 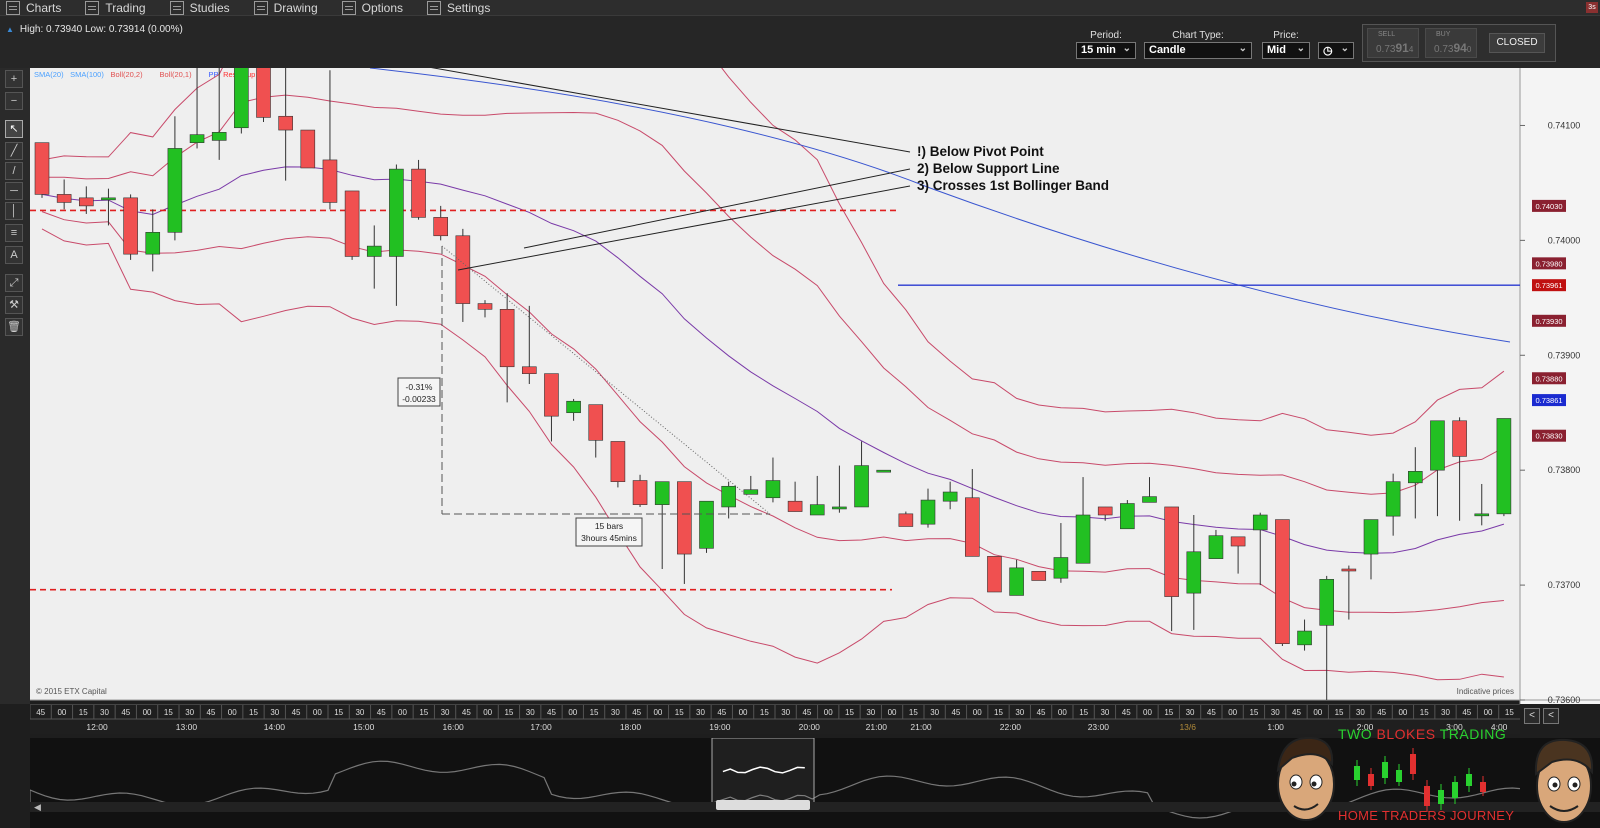 I want to click on menu-label: Drawing, so click(x=295, y=7).